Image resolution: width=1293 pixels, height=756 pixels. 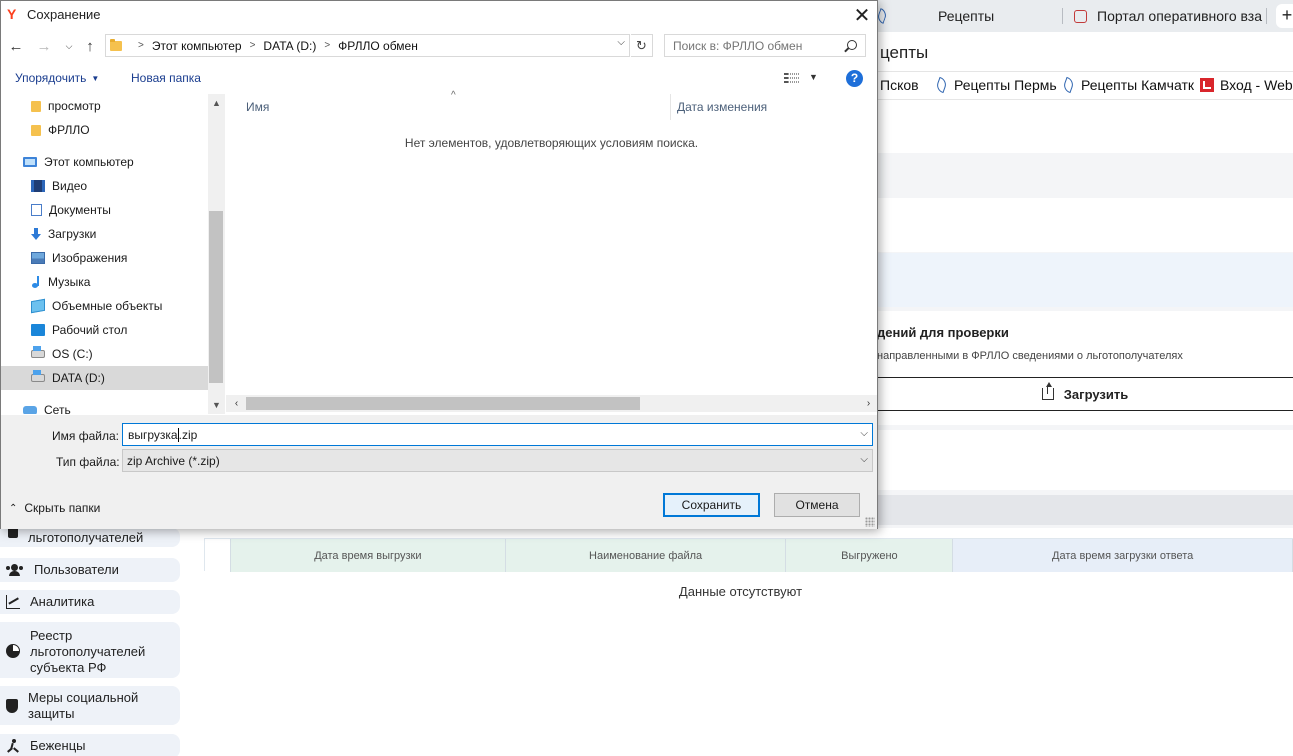 What do you see at coordinates (642, 45) in the screenshot?
I see `refresh-button: ↻` at bounding box center [642, 45].